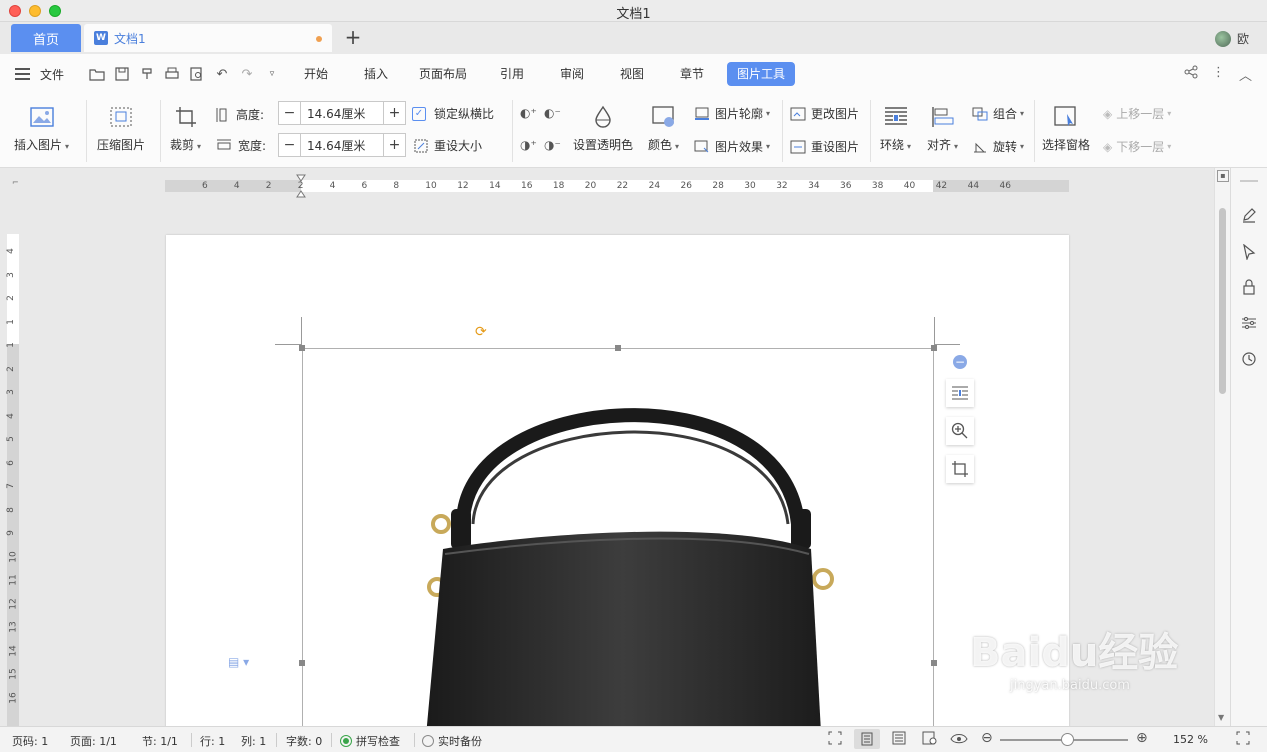 The width and height of the screenshot is (1267, 752). Describe the element at coordinates (899, 739) in the screenshot. I see `outline-view-icon` at that location.